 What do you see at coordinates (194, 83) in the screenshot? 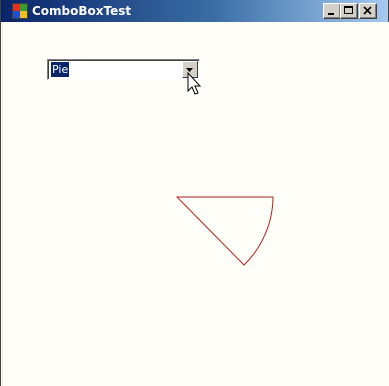
I see `mouse-cursor-icon` at bounding box center [194, 83].